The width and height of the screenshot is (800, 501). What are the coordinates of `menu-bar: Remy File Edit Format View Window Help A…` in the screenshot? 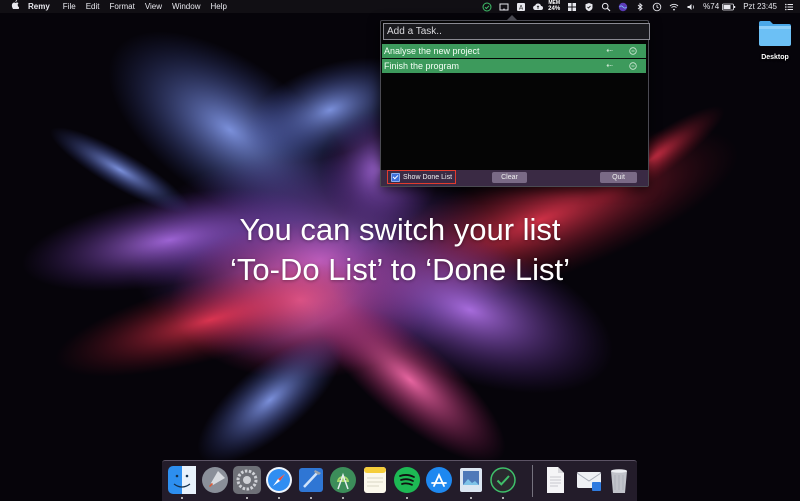 It's located at (400, 6).